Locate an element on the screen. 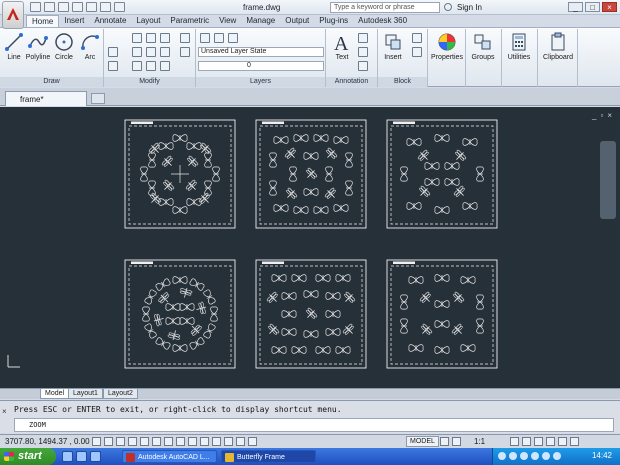  properties-tool: Properties is located at coordinates (447, 46).